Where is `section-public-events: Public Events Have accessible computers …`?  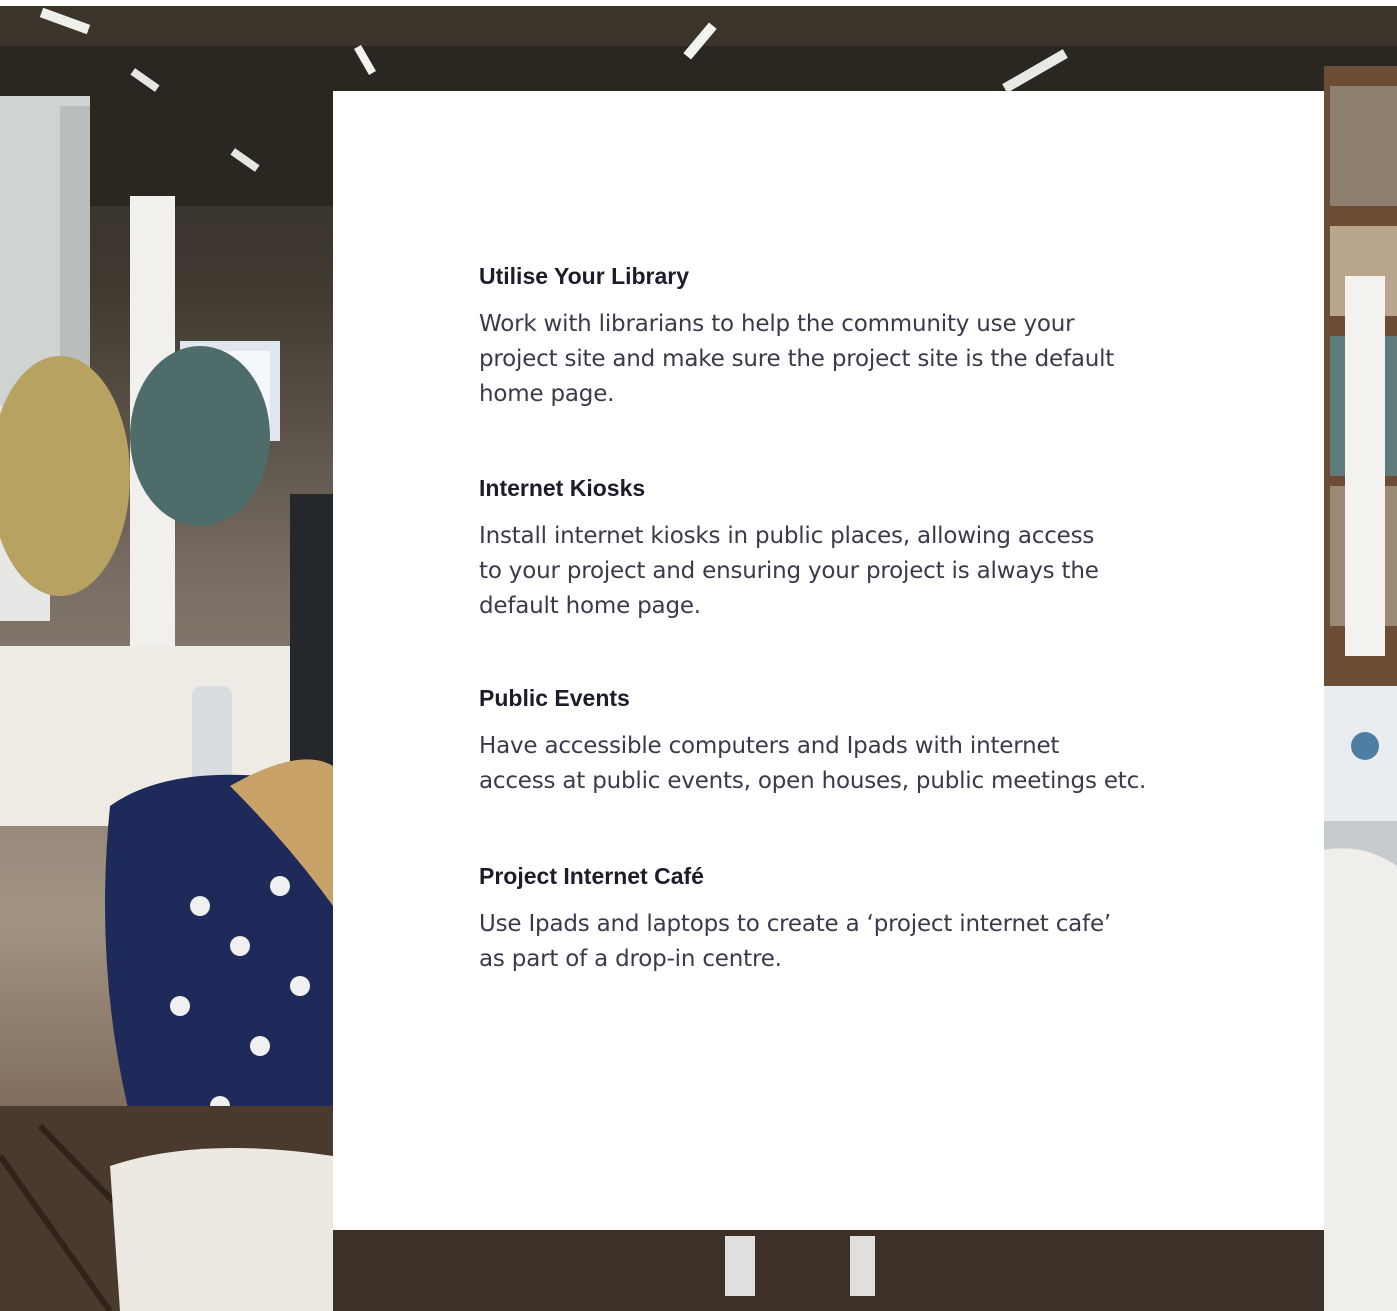 section-public-events: Public Events Have accessible computers … is located at coordinates (839, 741).